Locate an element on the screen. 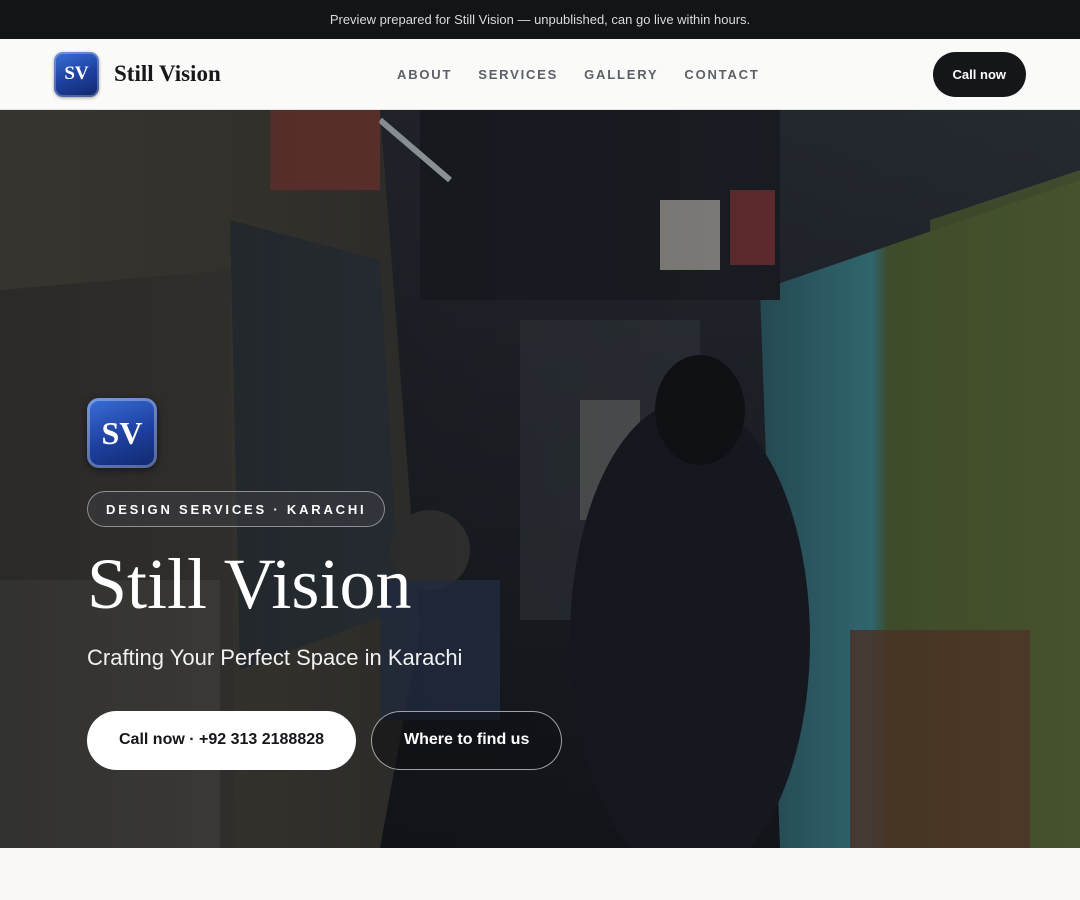 The width and height of the screenshot is (1080, 900). hero-title: Still Vision is located at coordinates (249, 584).